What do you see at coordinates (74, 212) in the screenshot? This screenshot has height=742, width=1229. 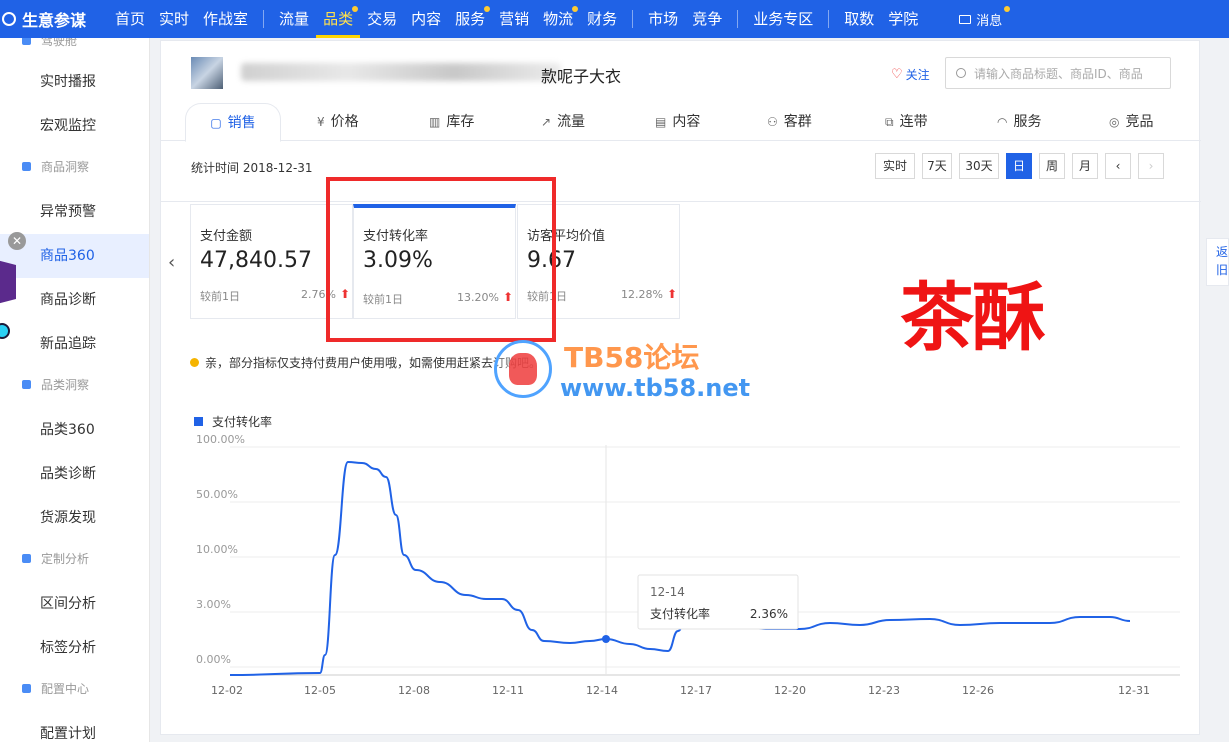 I see `sidebar-item: 异常预警` at bounding box center [74, 212].